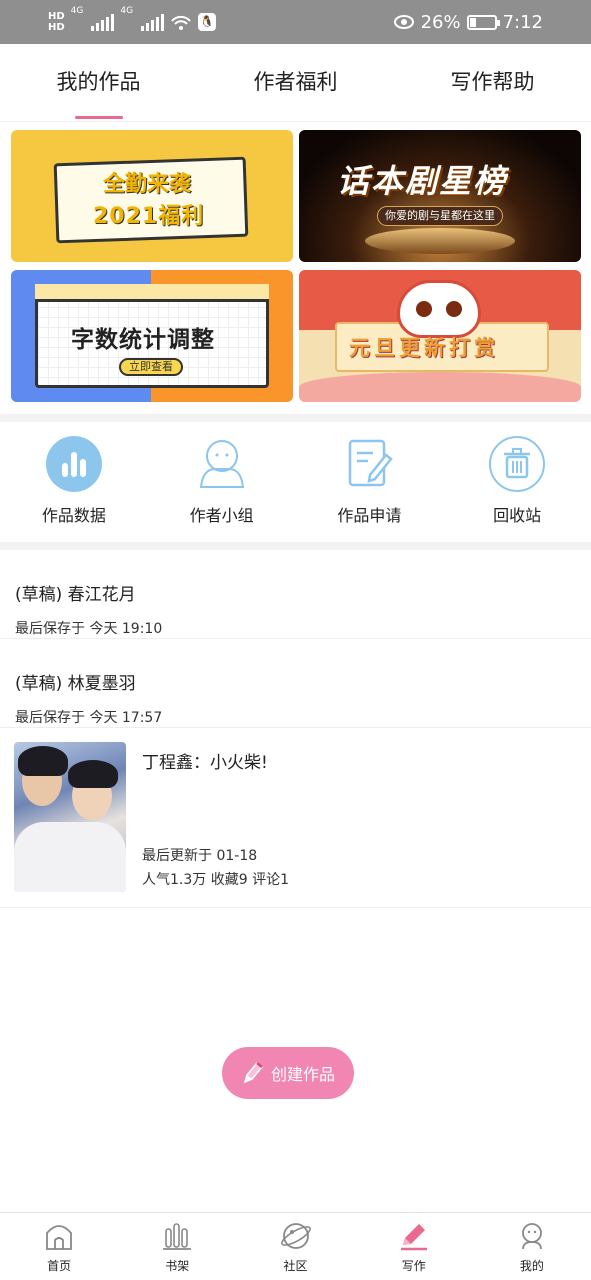 This screenshot has height=1280, width=591. Describe the element at coordinates (200, 856) in the screenshot. I see `work-updated: 最后更新于 01-18` at that location.